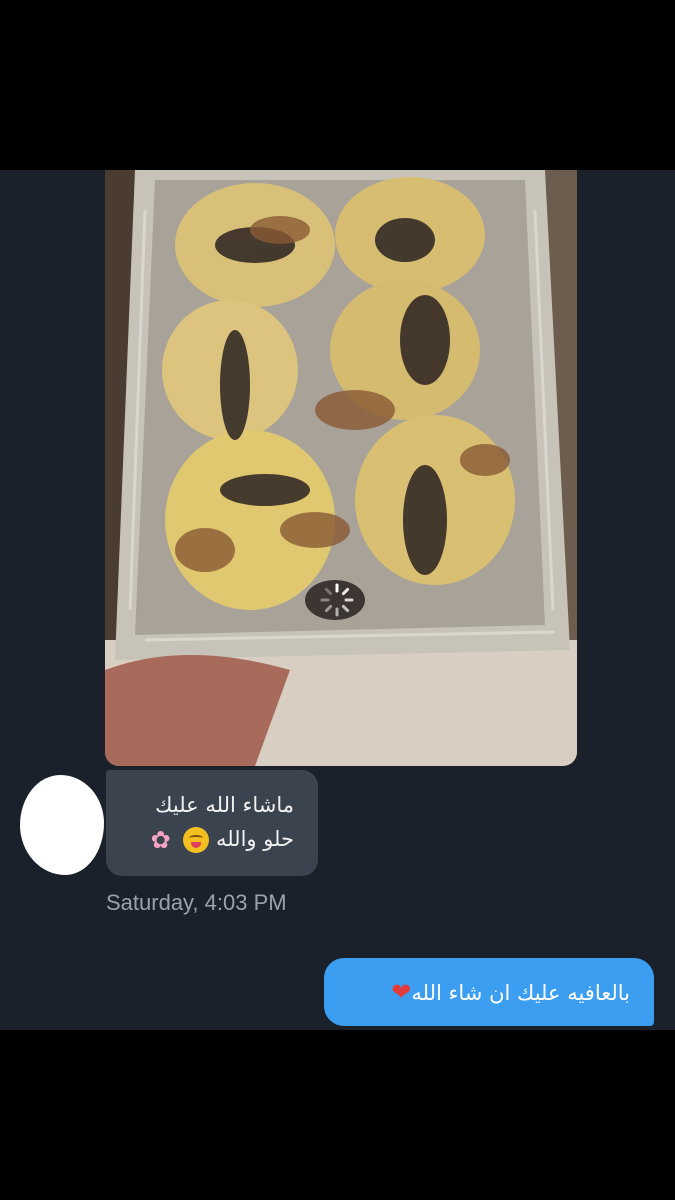  I want to click on loading-spinner-icon, so click(337, 600).